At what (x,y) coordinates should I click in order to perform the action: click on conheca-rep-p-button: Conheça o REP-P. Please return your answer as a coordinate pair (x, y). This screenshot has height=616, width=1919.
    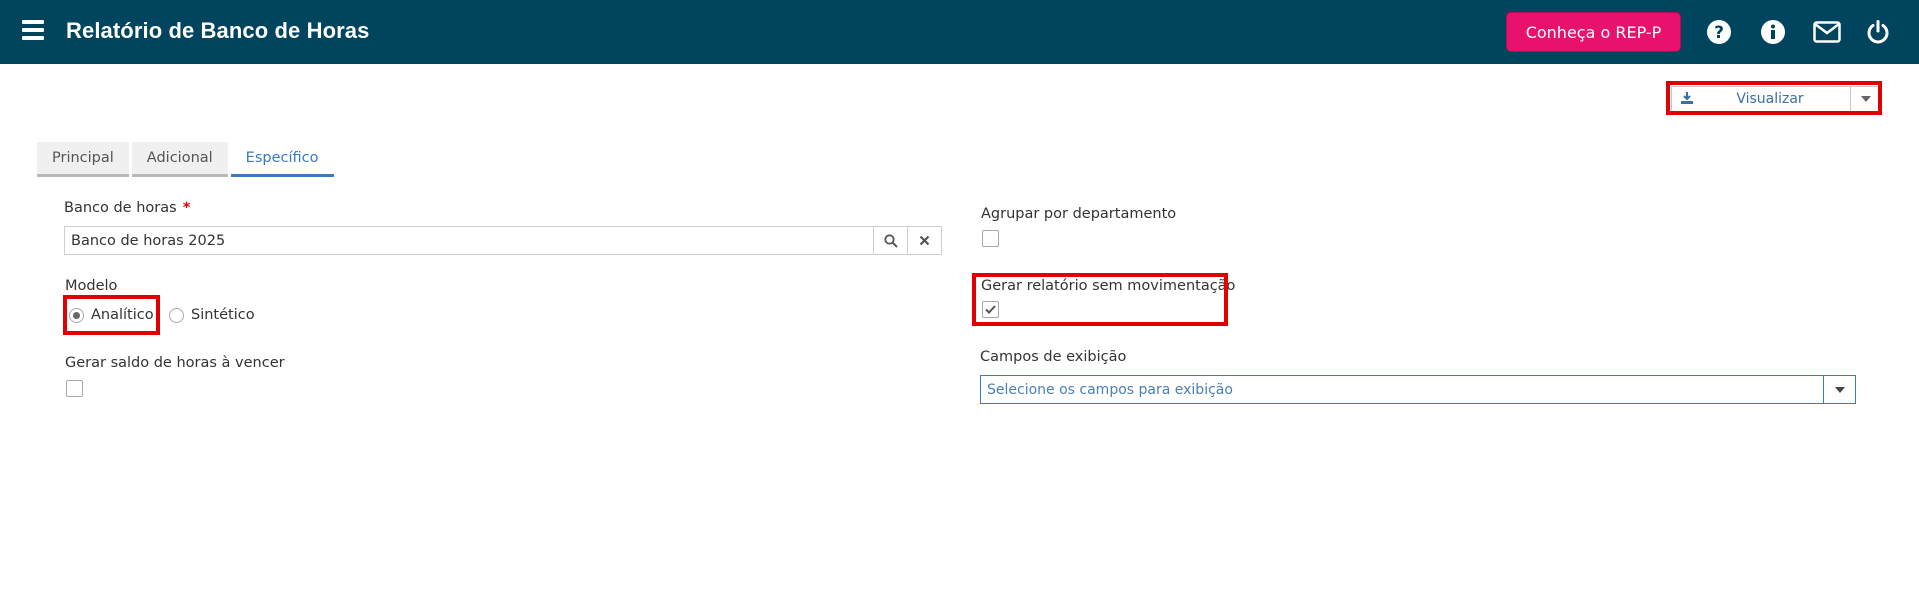
    Looking at the image, I should click on (1593, 32).